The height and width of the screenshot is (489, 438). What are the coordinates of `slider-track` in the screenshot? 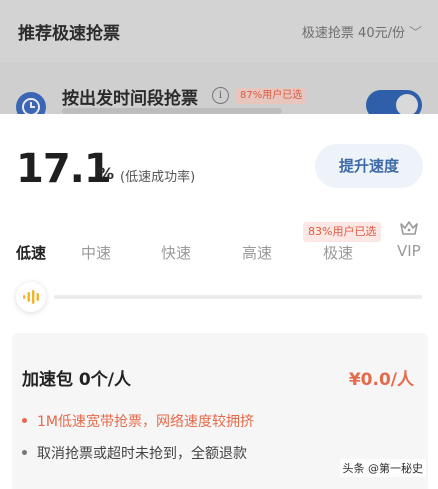 It's located at (238, 297).